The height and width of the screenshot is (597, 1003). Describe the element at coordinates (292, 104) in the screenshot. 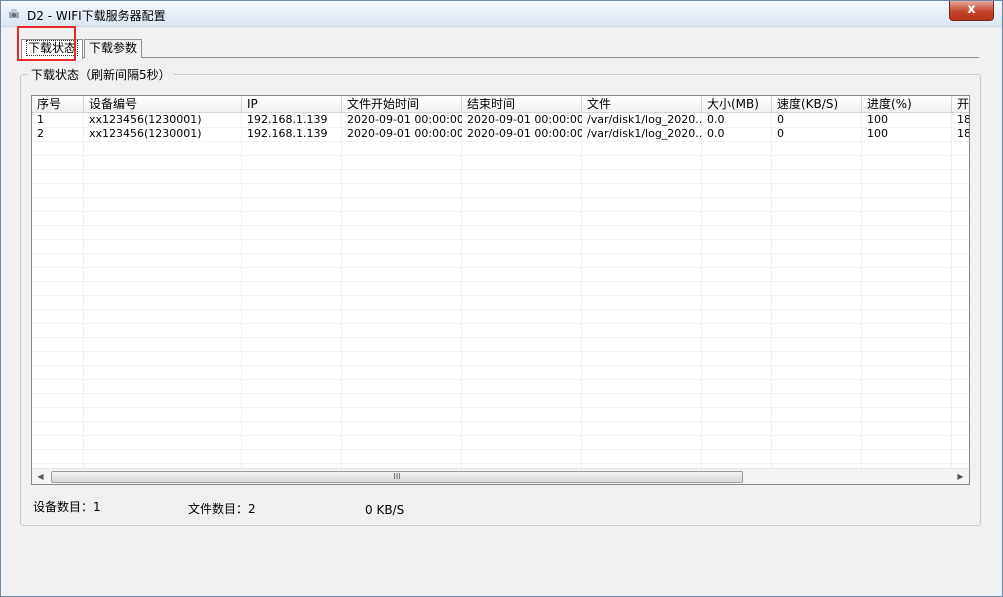

I see `column-header-ip: IP` at that location.